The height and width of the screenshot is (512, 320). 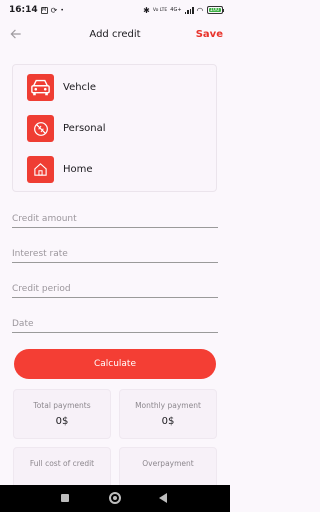 I want to click on wifi-icon: ◠, so click(x=200, y=10).